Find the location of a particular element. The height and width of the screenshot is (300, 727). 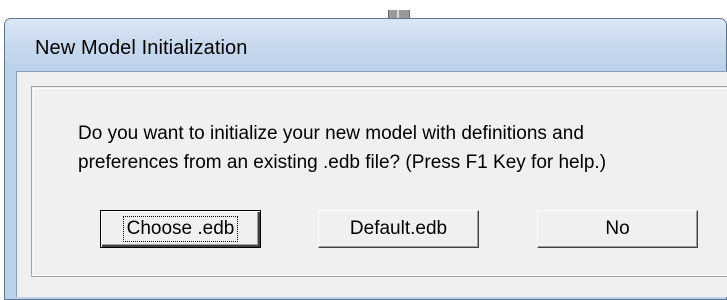

choose-edb-button: Choose .edb is located at coordinates (180, 229).